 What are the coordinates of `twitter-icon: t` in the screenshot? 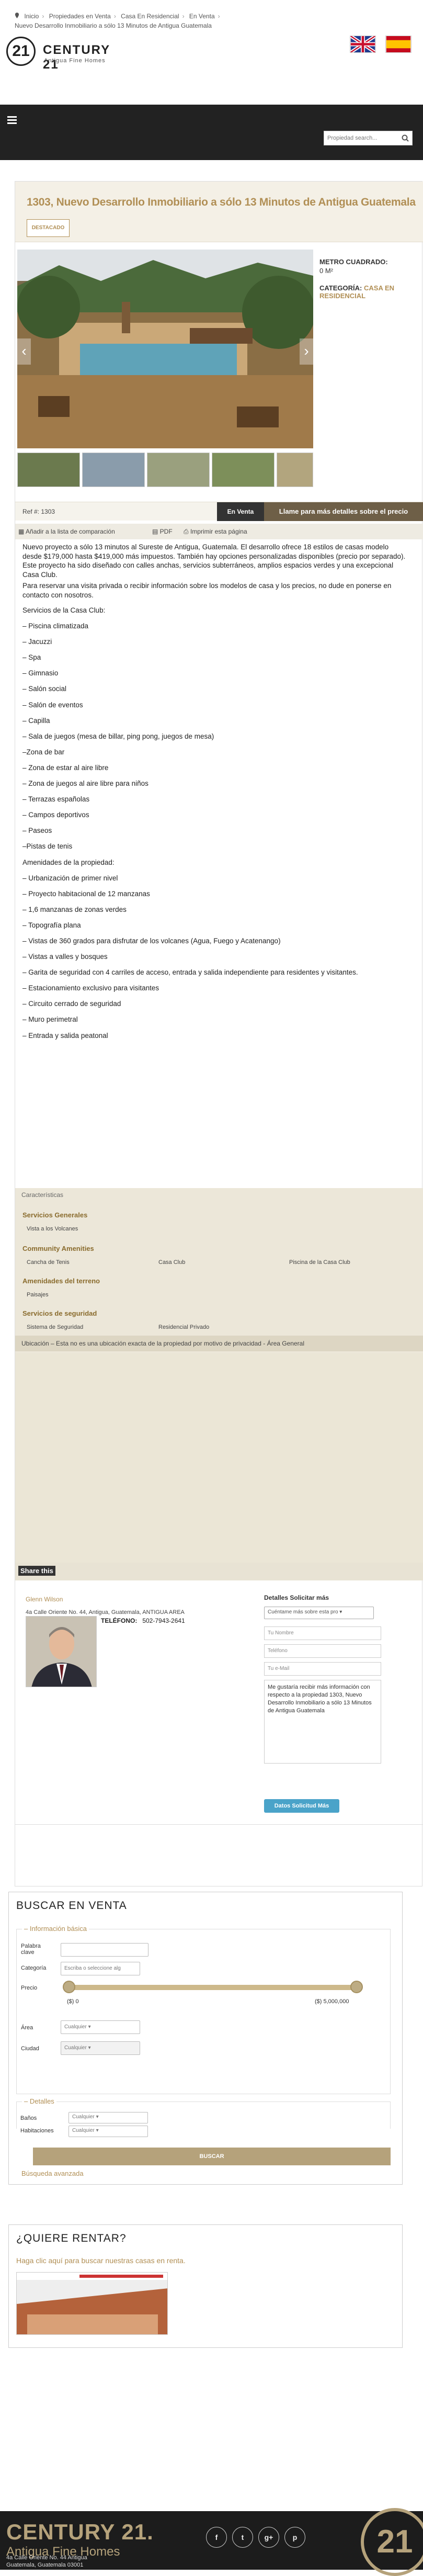 It's located at (242, 2537).